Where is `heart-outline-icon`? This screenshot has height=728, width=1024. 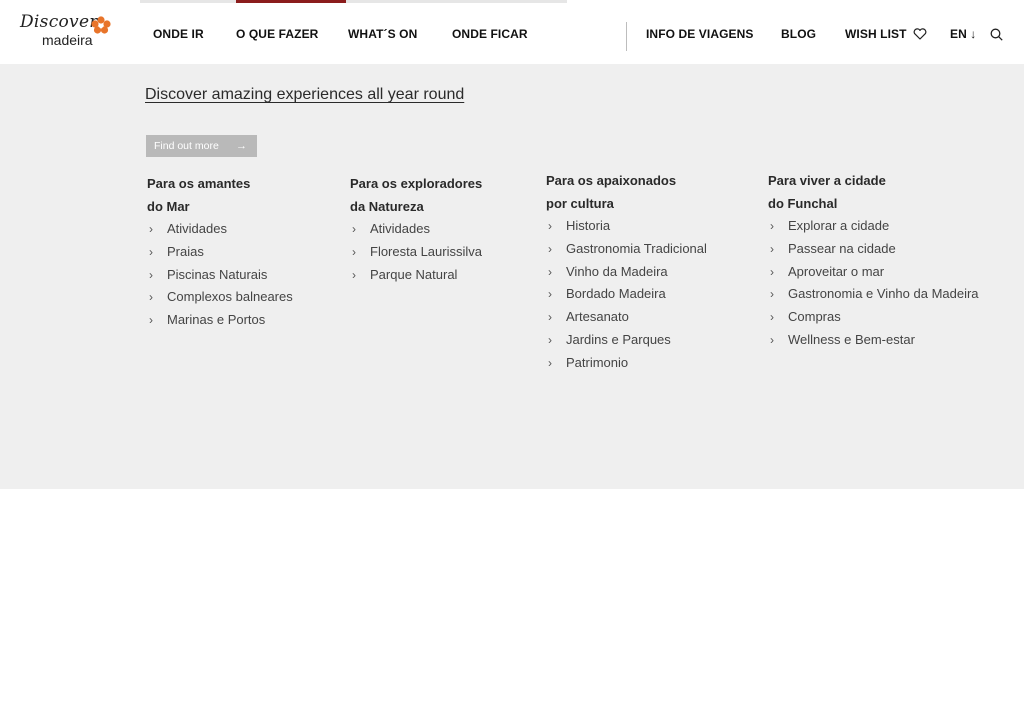 heart-outline-icon is located at coordinates (920, 34).